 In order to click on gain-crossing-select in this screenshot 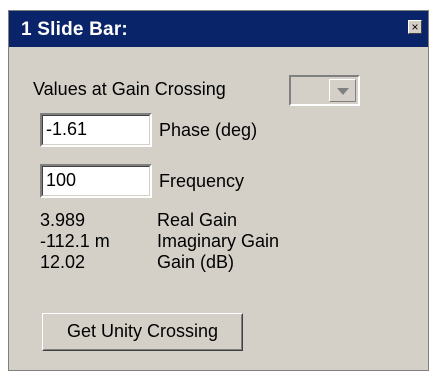, I will do `click(324, 90)`.